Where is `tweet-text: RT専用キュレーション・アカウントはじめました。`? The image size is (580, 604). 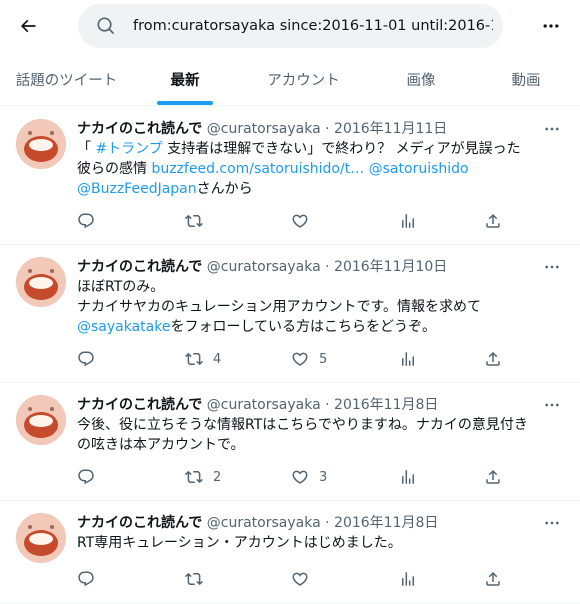
tweet-text: RT専用キュレーション・アカウントはじめました。 is located at coordinates (322, 543).